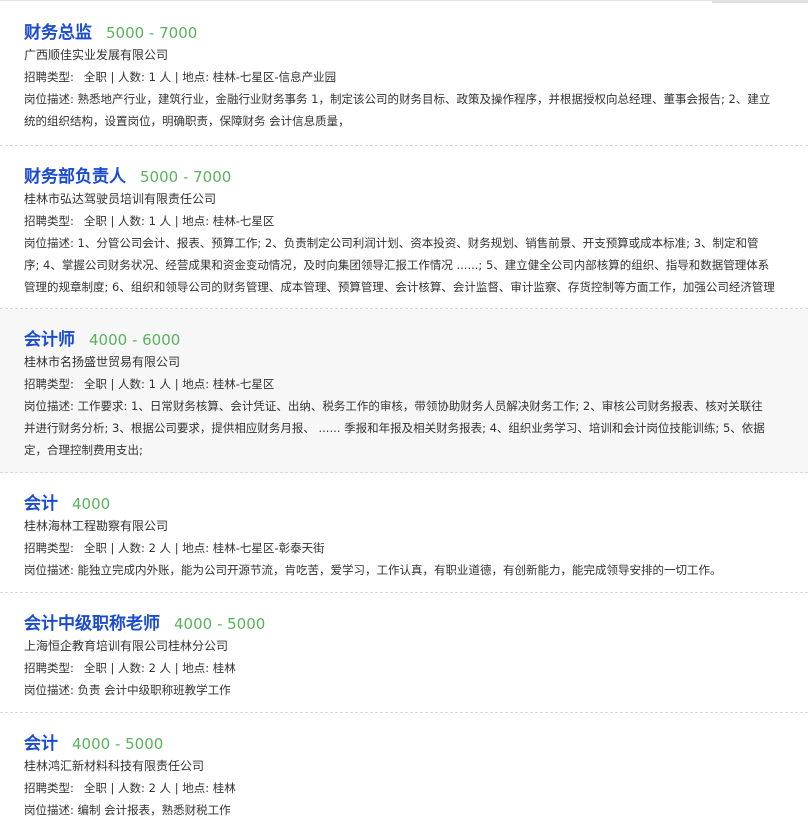 The image size is (808, 830). What do you see at coordinates (135, 340) in the screenshot?
I see `job-salary: 4000 - 6000` at bounding box center [135, 340].